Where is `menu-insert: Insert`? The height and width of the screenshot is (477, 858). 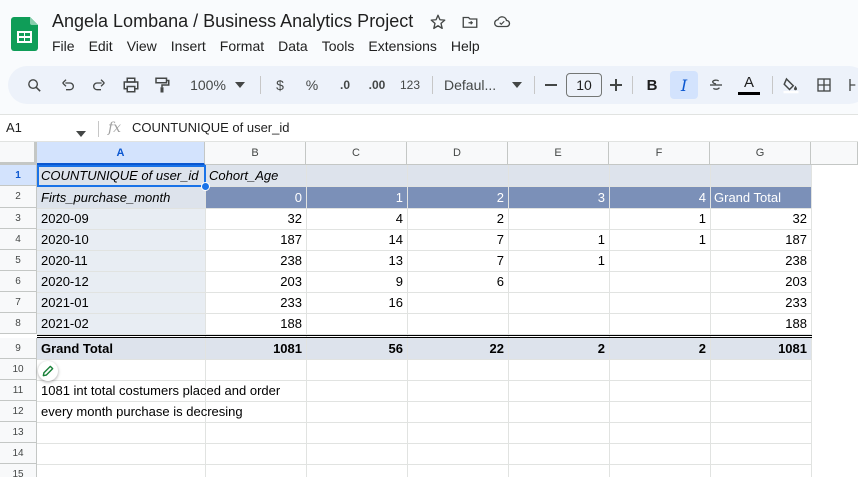 menu-insert: Insert is located at coordinates (188, 46).